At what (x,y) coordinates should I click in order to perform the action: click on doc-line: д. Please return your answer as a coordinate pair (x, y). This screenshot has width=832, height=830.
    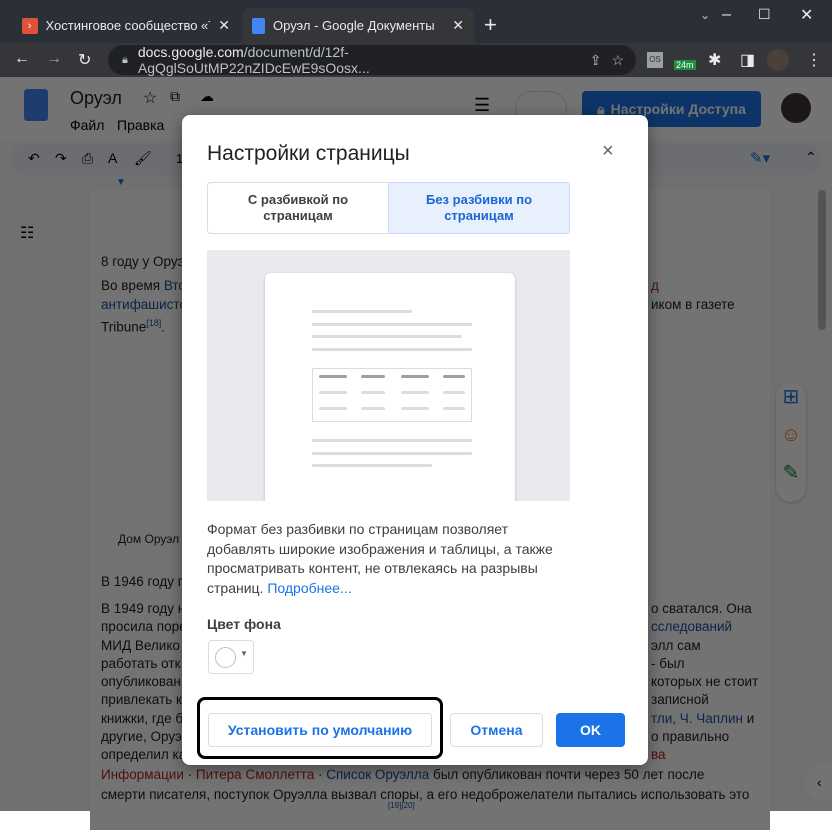
    Looking at the image, I should click on (655, 285).